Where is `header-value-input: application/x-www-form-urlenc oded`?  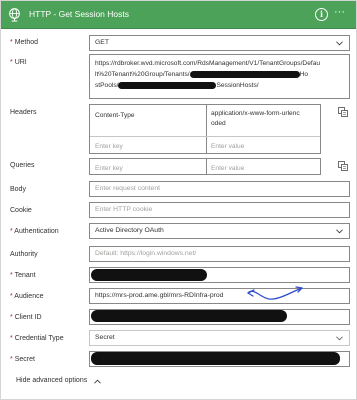
header-value-input: application/x-www-form-urlenc oded is located at coordinates (255, 119).